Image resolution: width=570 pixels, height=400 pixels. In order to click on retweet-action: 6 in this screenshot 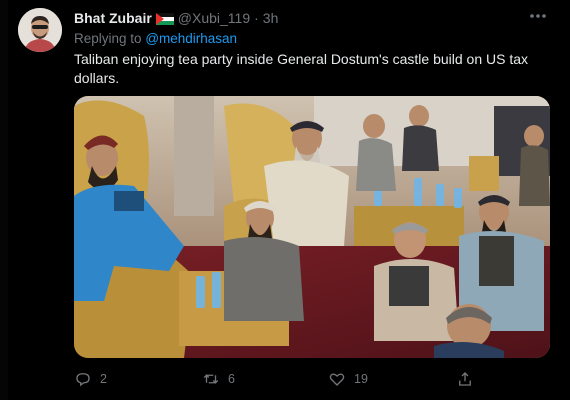, I will do `click(218, 379)`.